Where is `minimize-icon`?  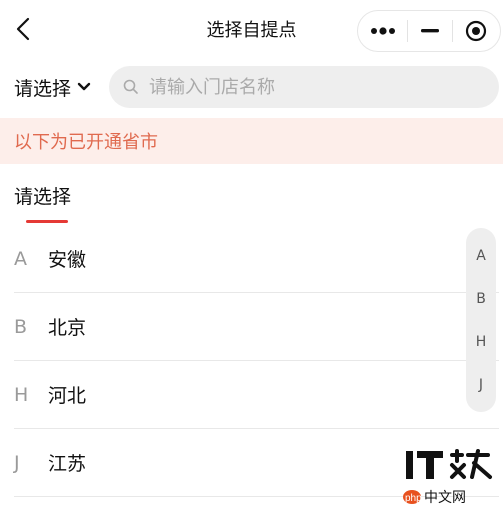 minimize-icon is located at coordinates (429, 31).